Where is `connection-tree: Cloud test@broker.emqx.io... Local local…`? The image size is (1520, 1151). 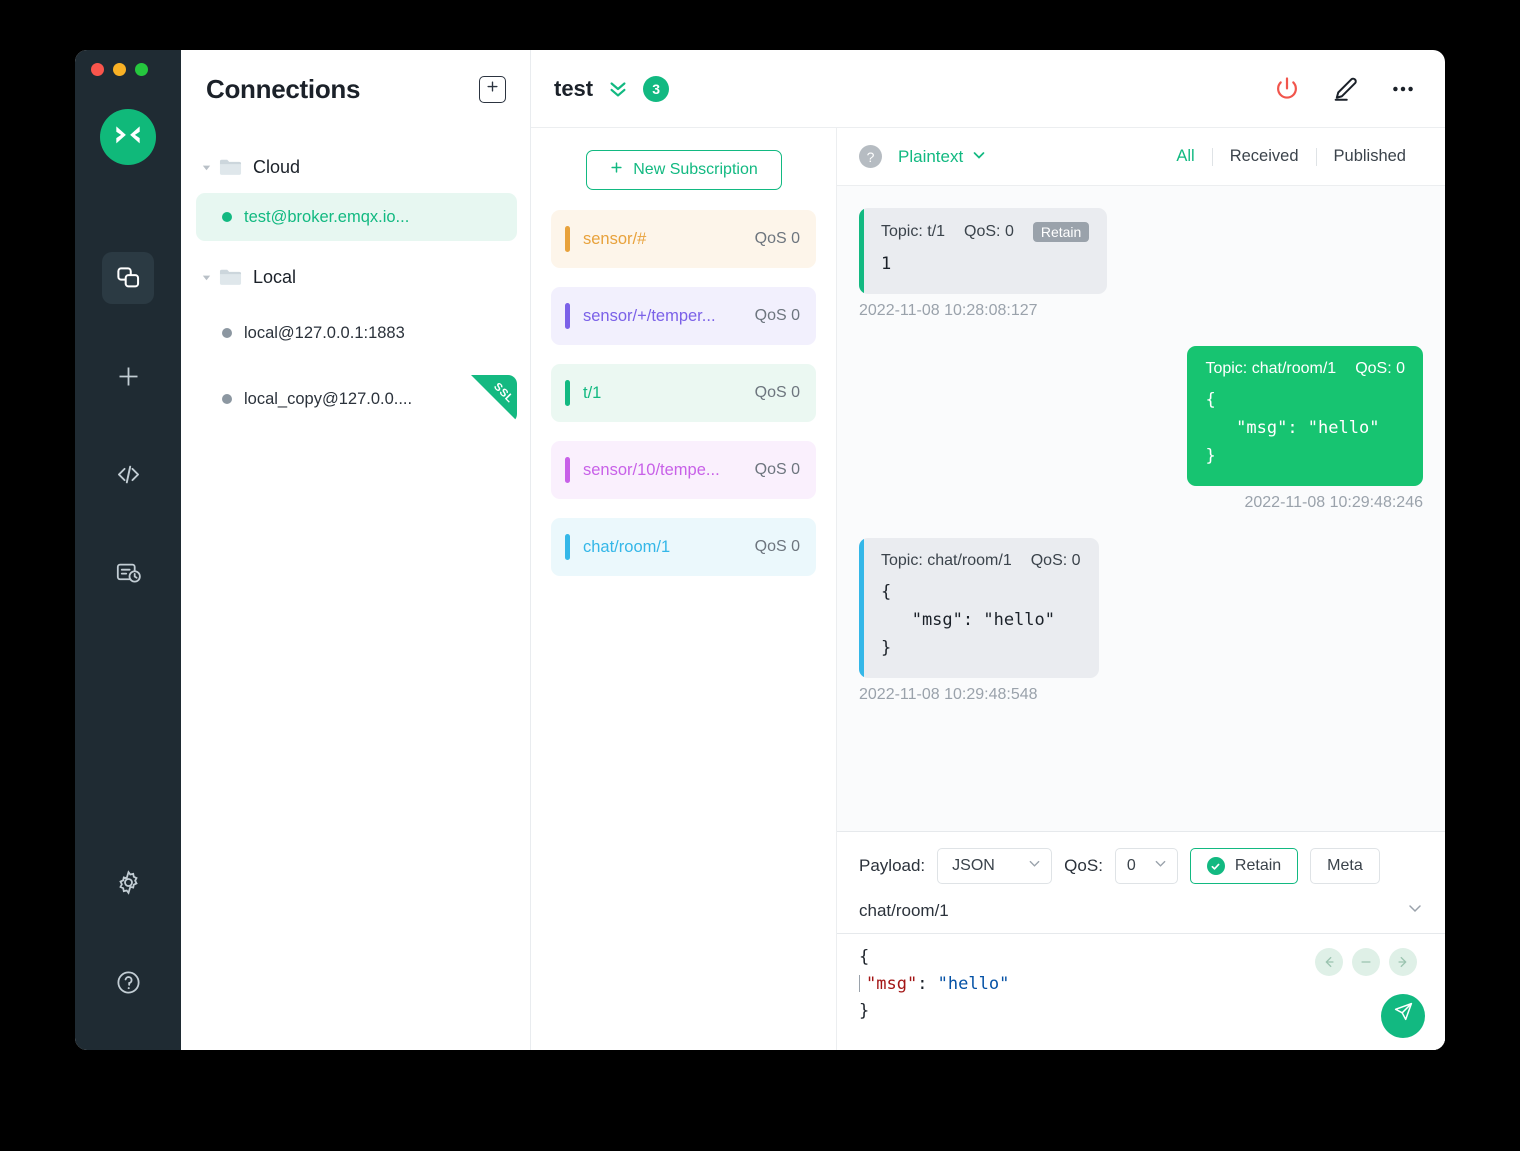
connection-tree: Cloud test@broker.emqx.io... Local local… is located at coordinates (355, 277).